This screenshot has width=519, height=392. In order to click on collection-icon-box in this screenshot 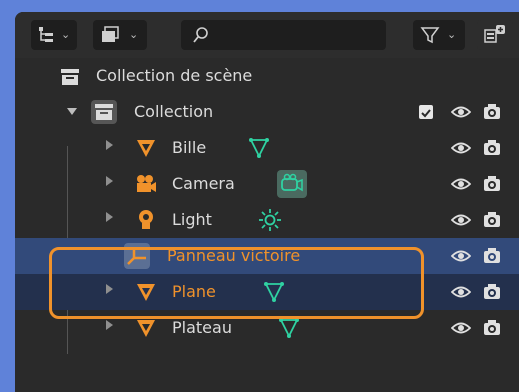, I will do `click(104, 112)`.